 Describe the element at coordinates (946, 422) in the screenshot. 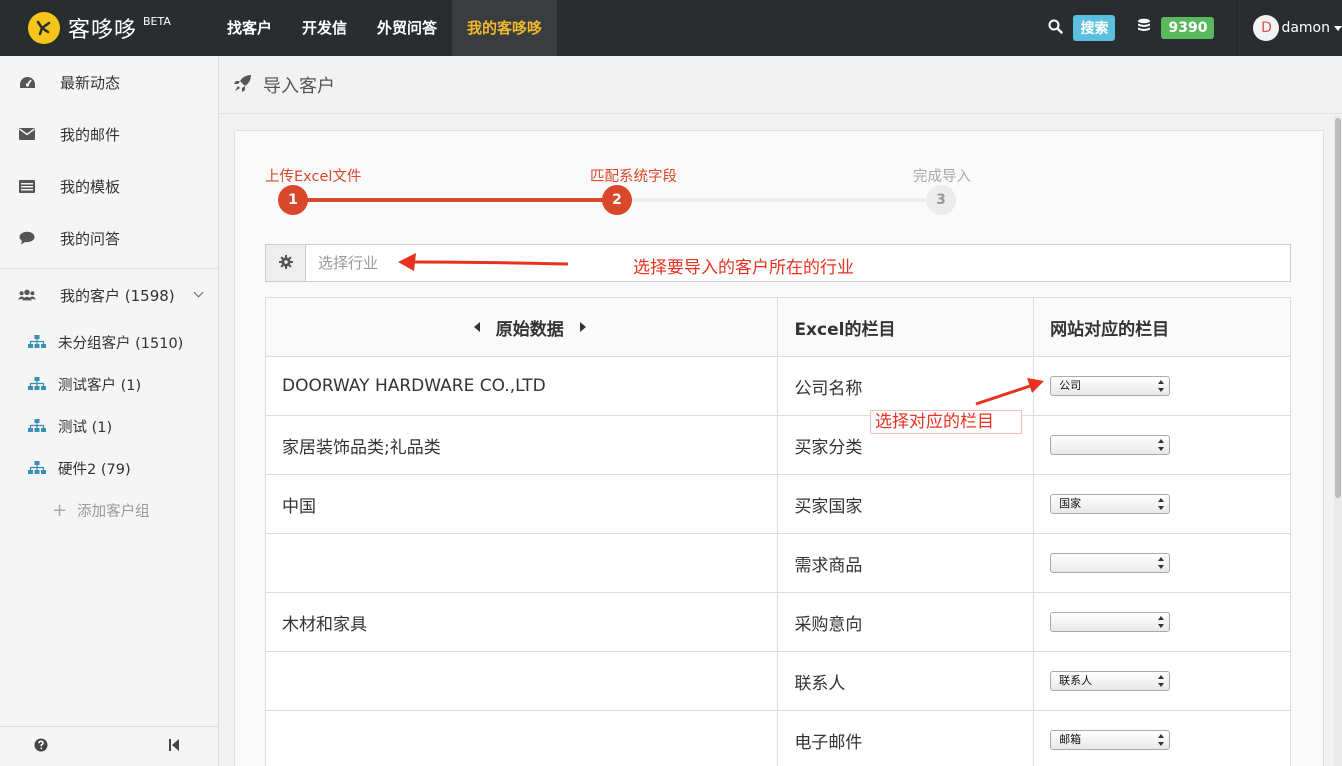

I see `column-annotation: 选择对应的栏目` at that location.